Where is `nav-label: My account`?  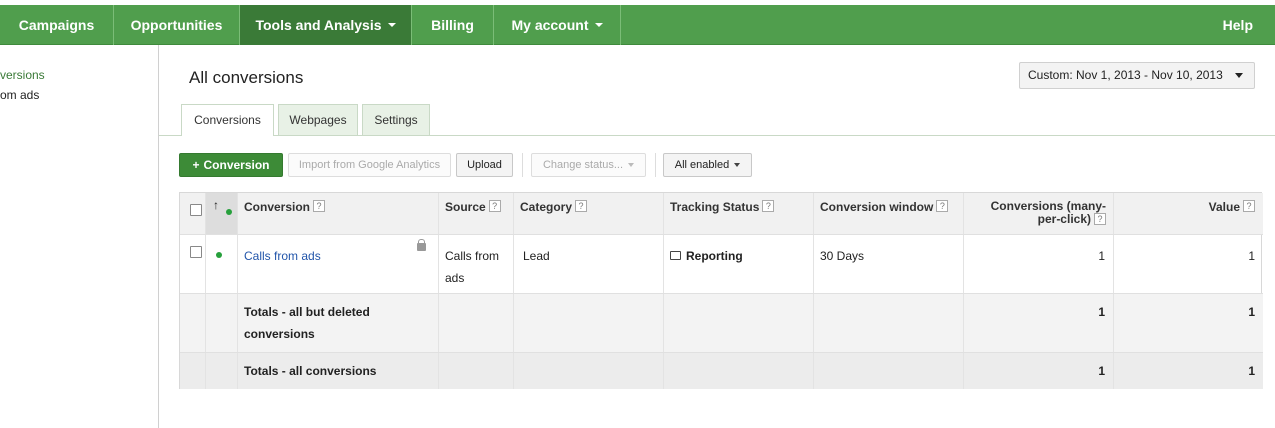
nav-label: My account is located at coordinates (550, 25).